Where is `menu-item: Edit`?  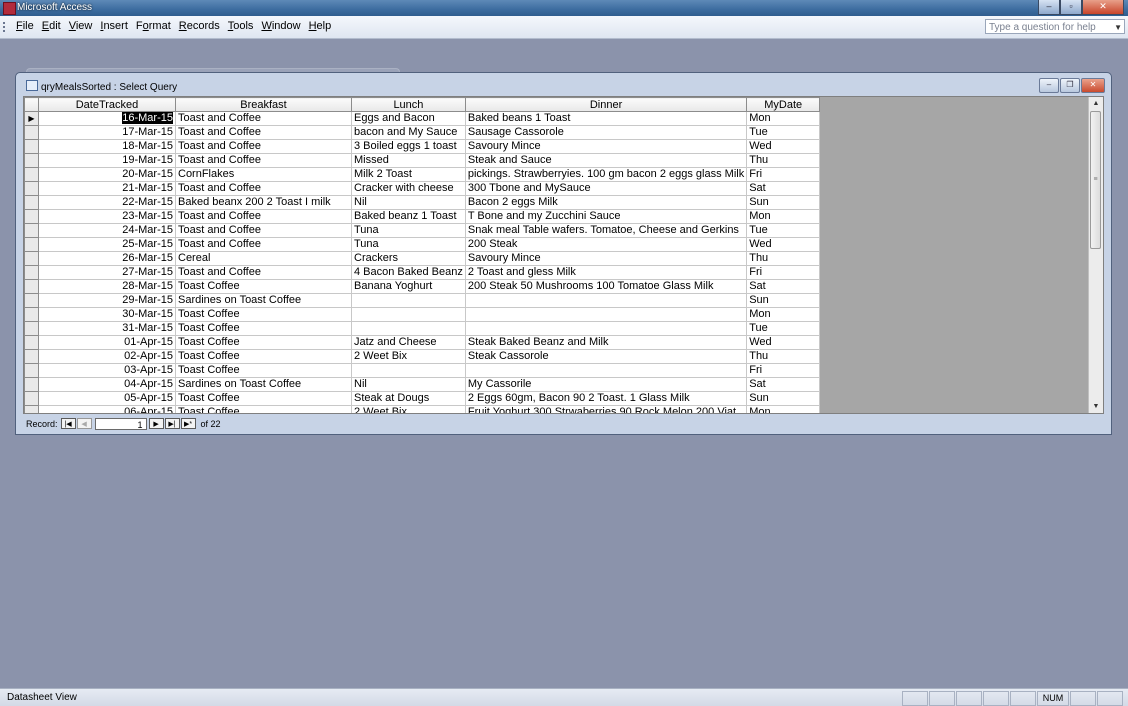 menu-item: Edit is located at coordinates (51, 26).